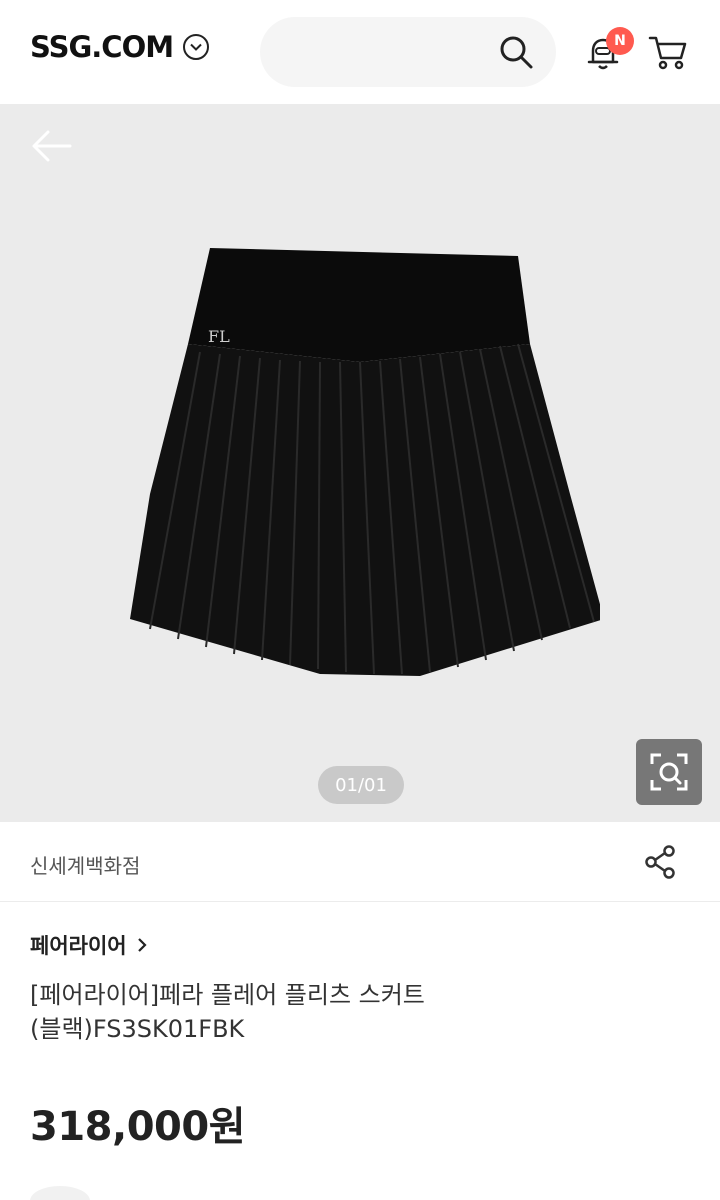  Describe the element at coordinates (52, 146) in the screenshot. I see `back-arrow-icon` at that location.